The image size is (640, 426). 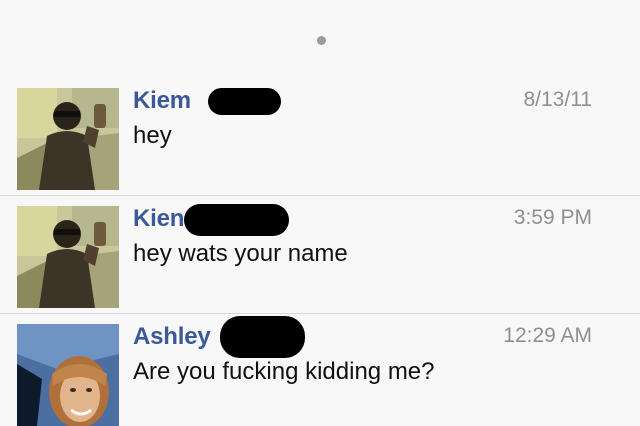 What do you see at coordinates (152, 135) in the screenshot?
I see `message-preview: hey` at bounding box center [152, 135].